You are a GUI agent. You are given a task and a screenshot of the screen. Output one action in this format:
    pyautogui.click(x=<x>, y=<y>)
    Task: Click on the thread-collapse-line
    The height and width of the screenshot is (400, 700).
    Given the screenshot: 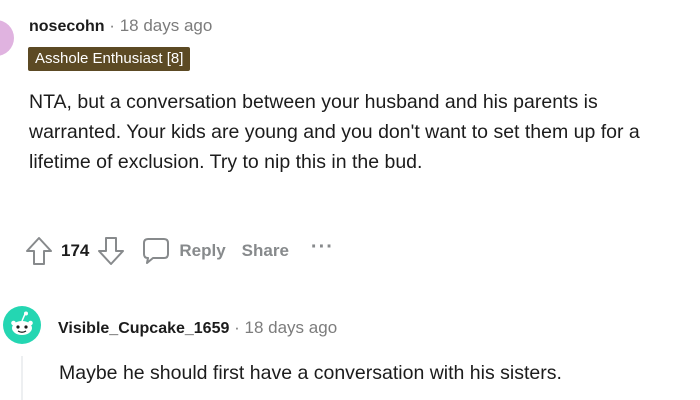 What is the action you would take?
    pyautogui.click(x=22, y=378)
    